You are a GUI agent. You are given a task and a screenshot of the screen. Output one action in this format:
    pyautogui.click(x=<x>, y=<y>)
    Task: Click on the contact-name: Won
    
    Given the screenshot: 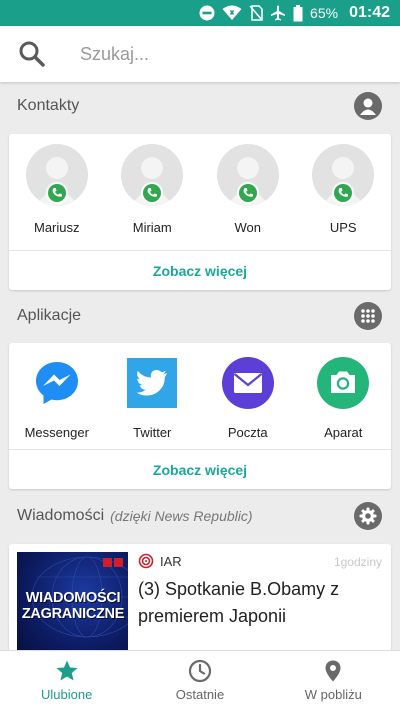 What is the action you would take?
    pyautogui.click(x=248, y=227)
    